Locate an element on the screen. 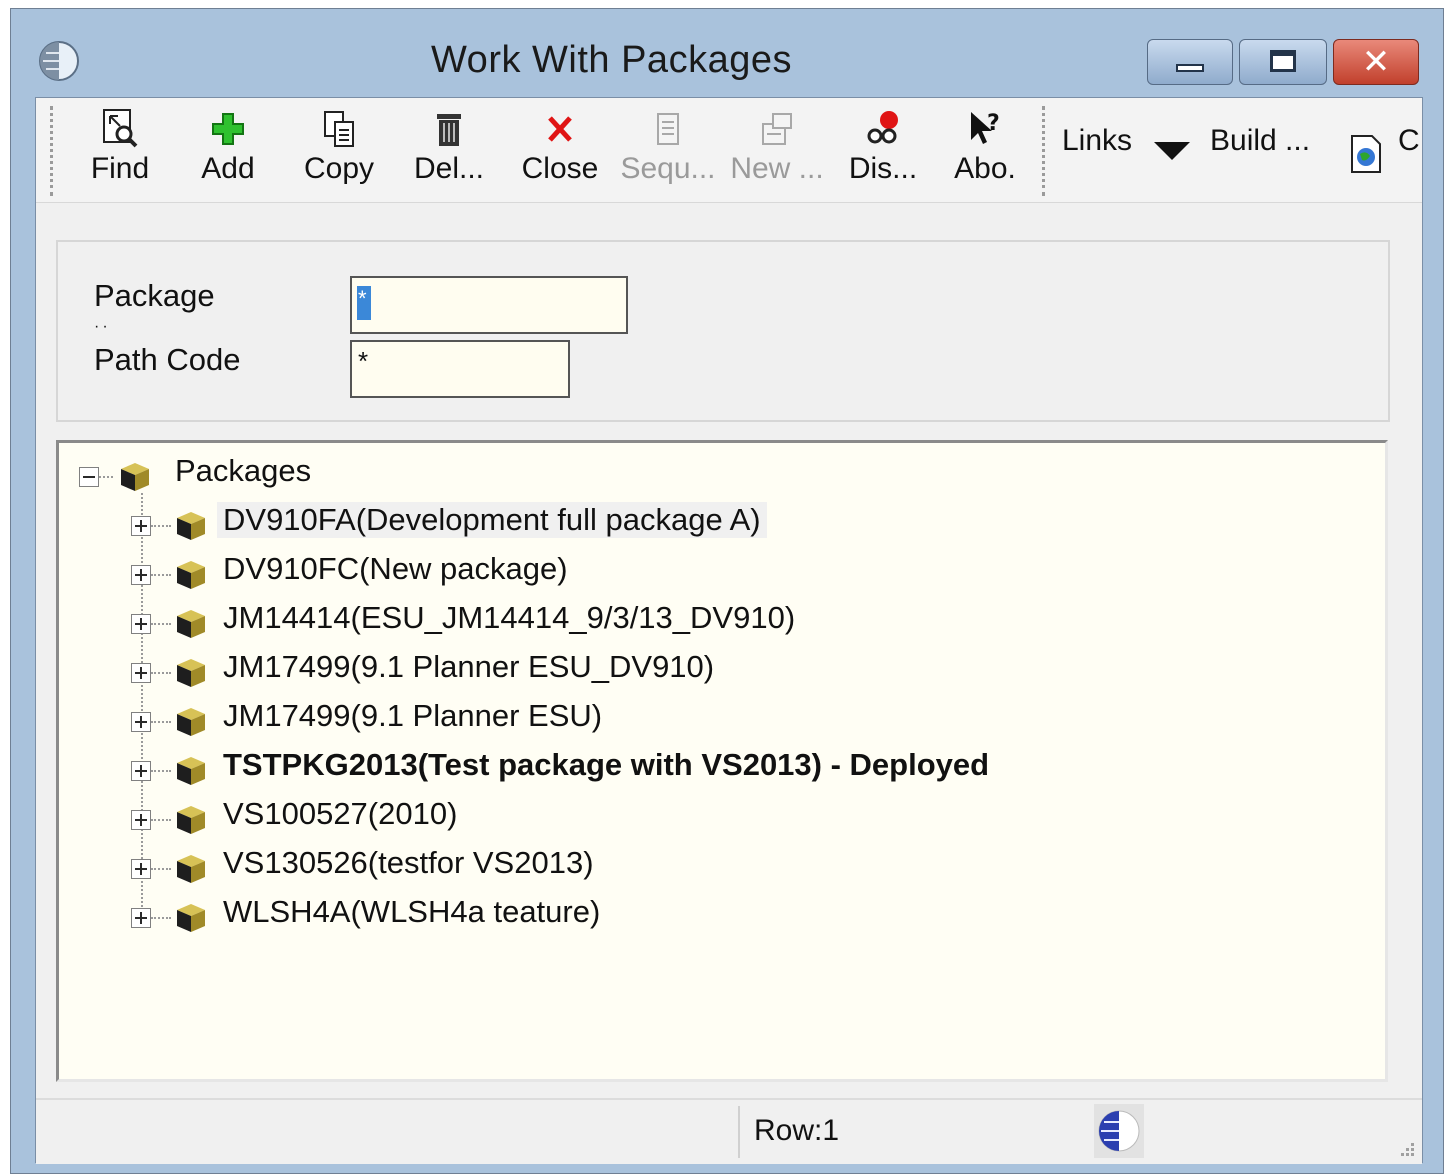 The height and width of the screenshot is (1176, 1447). package-field: * is located at coordinates (489, 305).